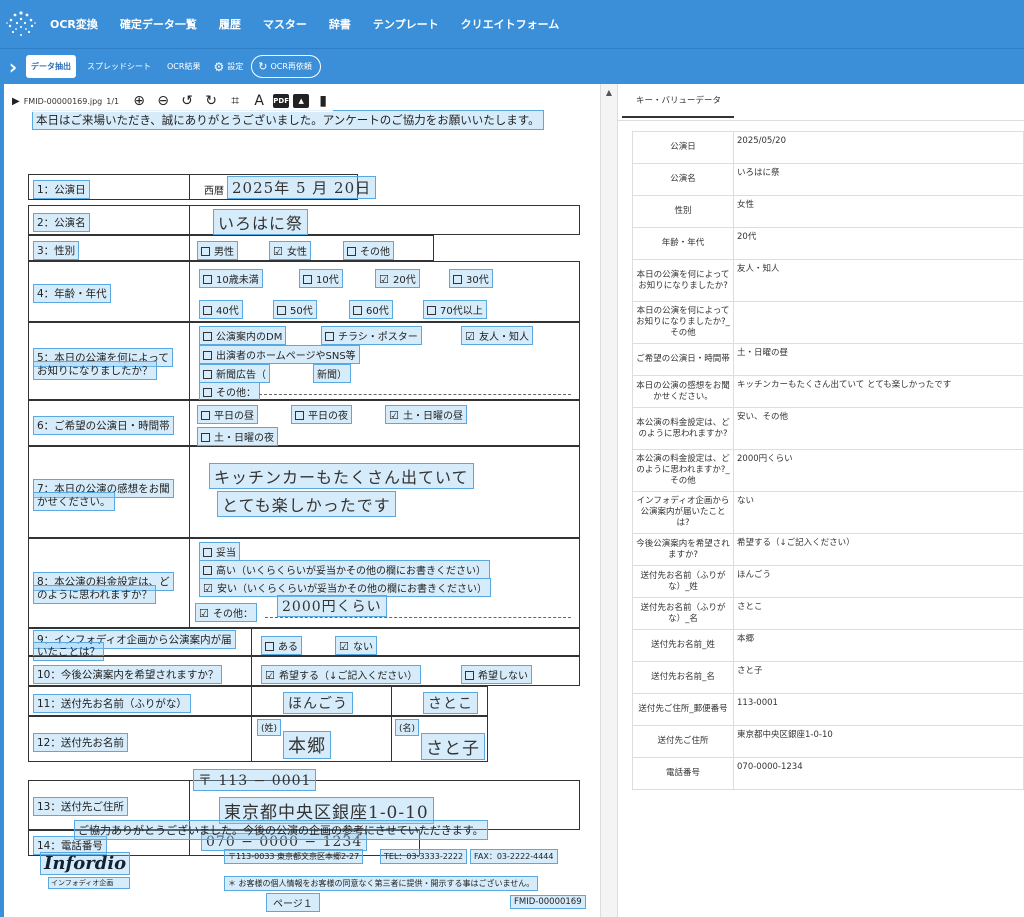 The width and height of the screenshot is (1024, 917). I want to click on q6-opt-weekday-day: 平日の昼, so click(227, 414).